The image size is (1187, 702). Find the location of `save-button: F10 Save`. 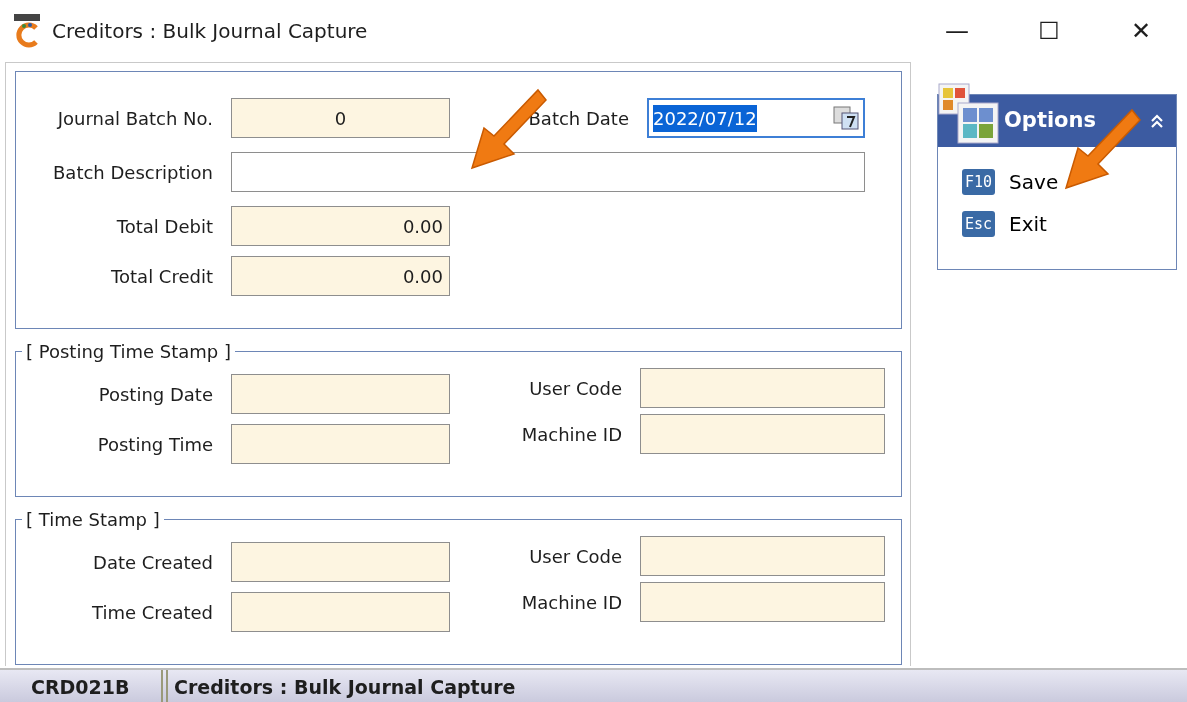

save-button: F10 Save is located at coordinates (1010, 182).